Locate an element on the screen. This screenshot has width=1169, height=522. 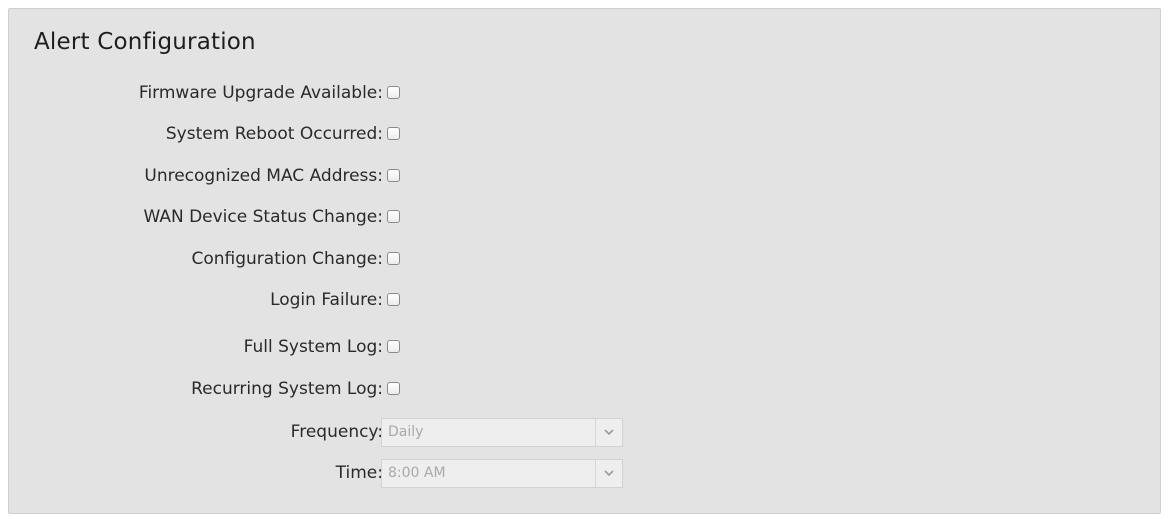
alert-label: Firmware Upgrade Available: is located at coordinates (260, 93).